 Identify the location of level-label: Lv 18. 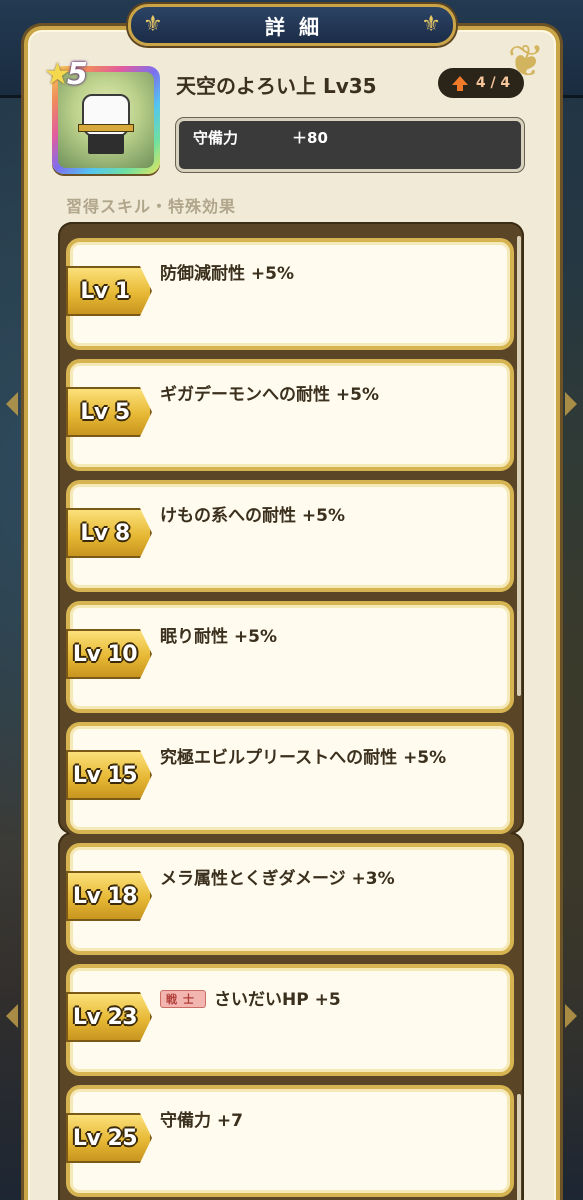
(105, 896).